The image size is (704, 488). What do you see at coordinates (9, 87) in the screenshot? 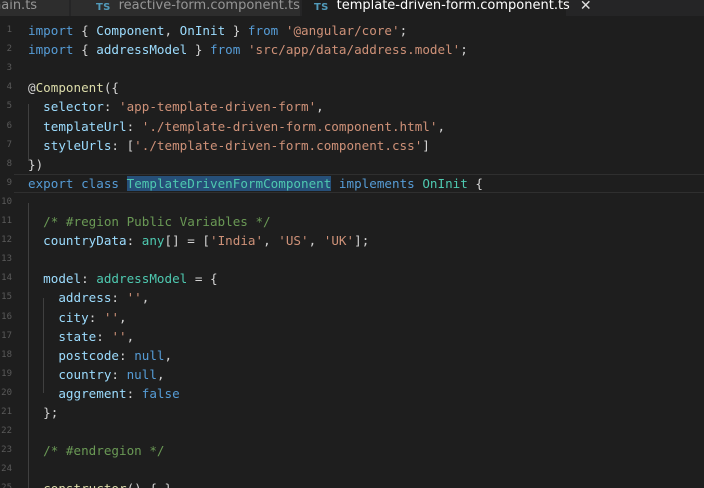
I see `line-number: 4` at bounding box center [9, 87].